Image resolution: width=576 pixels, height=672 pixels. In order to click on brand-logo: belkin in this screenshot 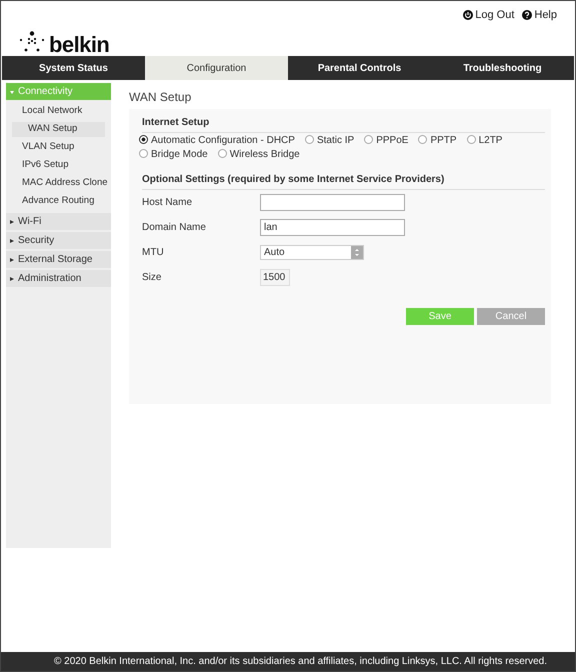, I will do `click(79, 45)`.